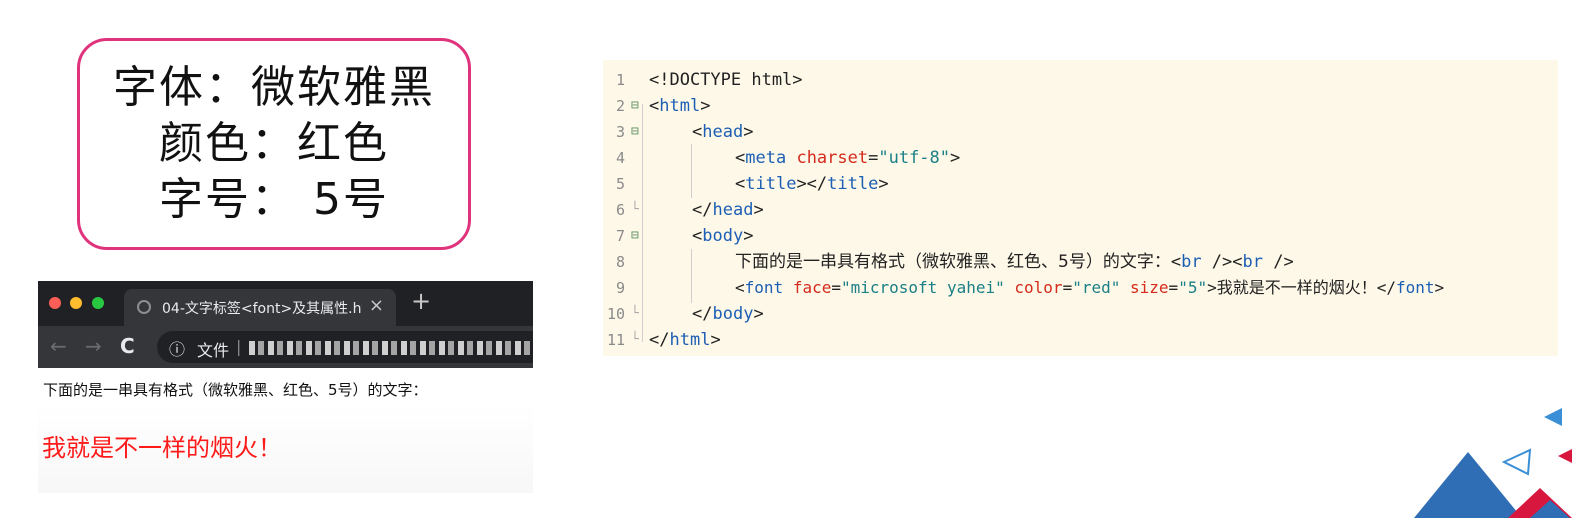 The height and width of the screenshot is (518, 1581). I want to click on globe-icon, so click(144, 307).